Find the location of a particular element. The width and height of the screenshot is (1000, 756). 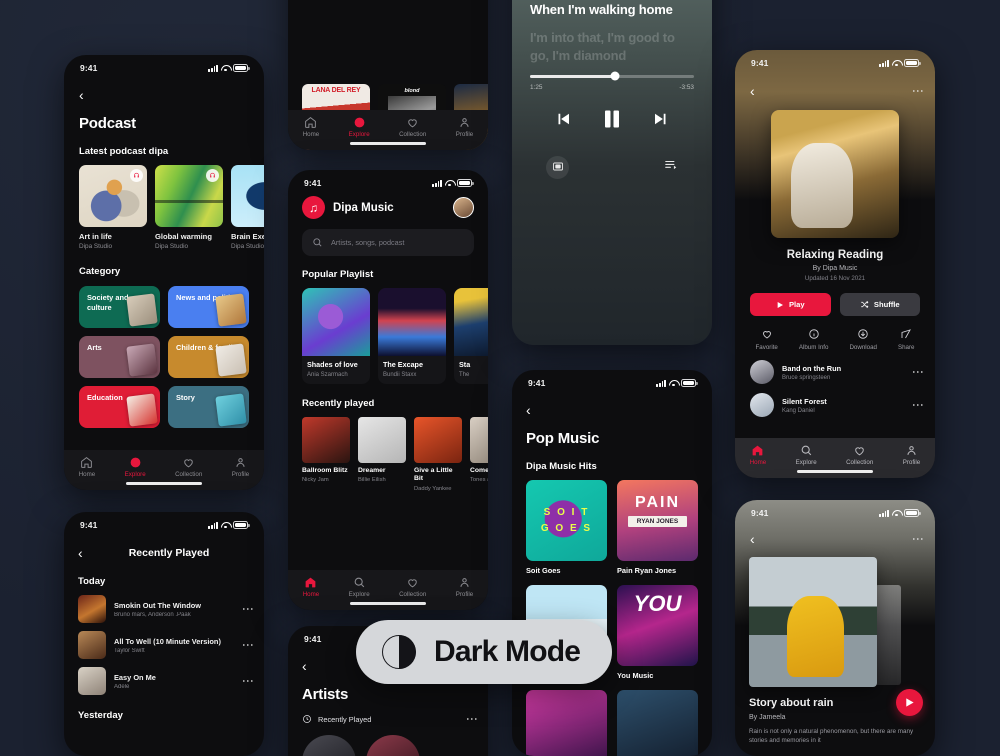

search-input: Artists, songs, podcast is located at coordinates (388, 242).